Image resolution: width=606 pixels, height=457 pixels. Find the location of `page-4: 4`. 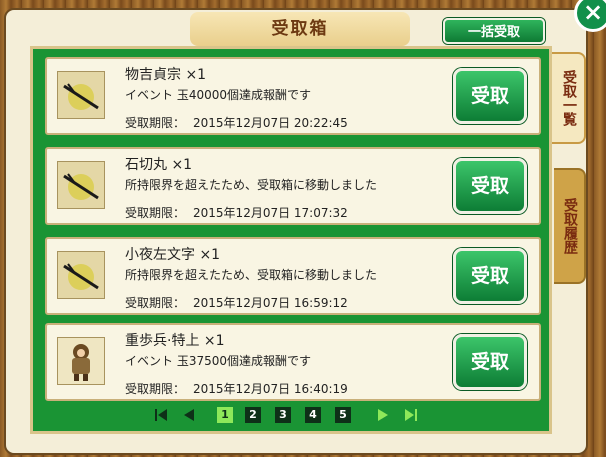

page-4: 4 is located at coordinates (313, 415).